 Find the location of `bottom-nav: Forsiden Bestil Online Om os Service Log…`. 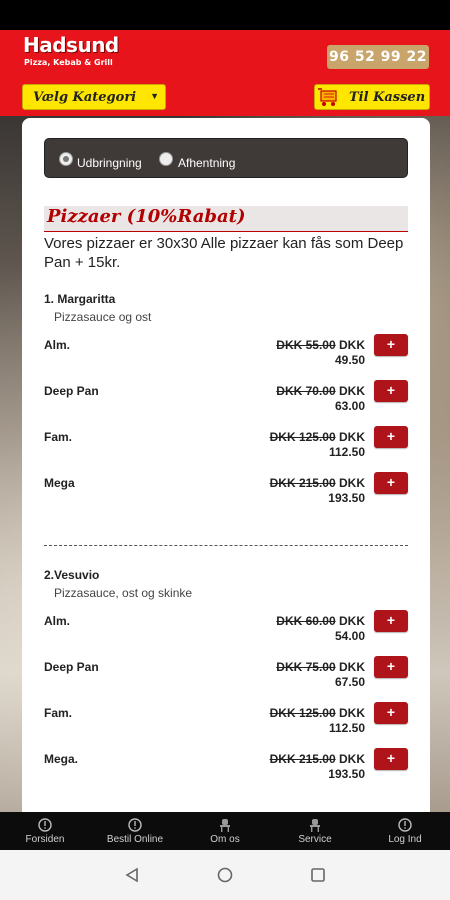

bottom-nav: Forsiden Bestil Online Om os Service Log… is located at coordinates (225, 831).